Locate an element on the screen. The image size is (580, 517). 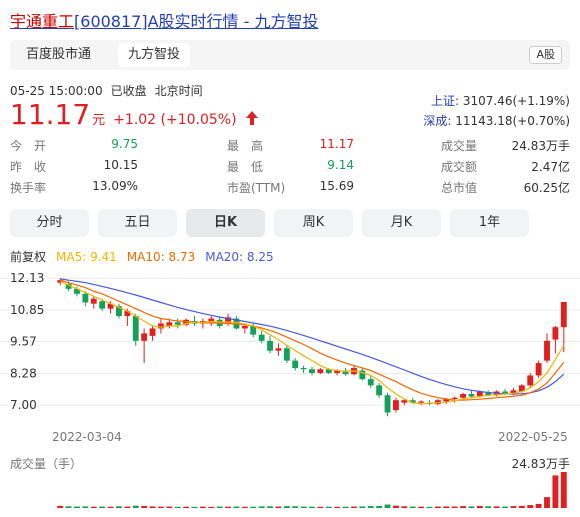
stat-label: 最 低 is located at coordinates (245, 167).